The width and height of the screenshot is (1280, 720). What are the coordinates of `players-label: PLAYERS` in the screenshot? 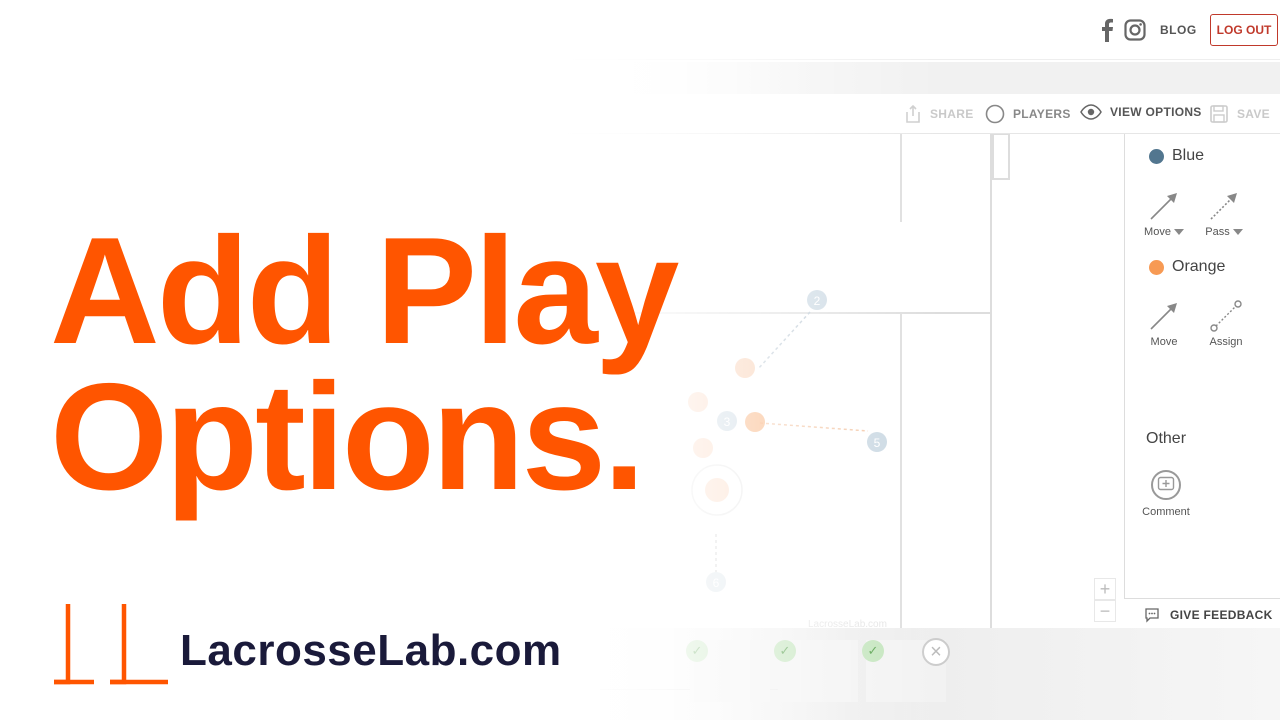 It's located at (1042, 114).